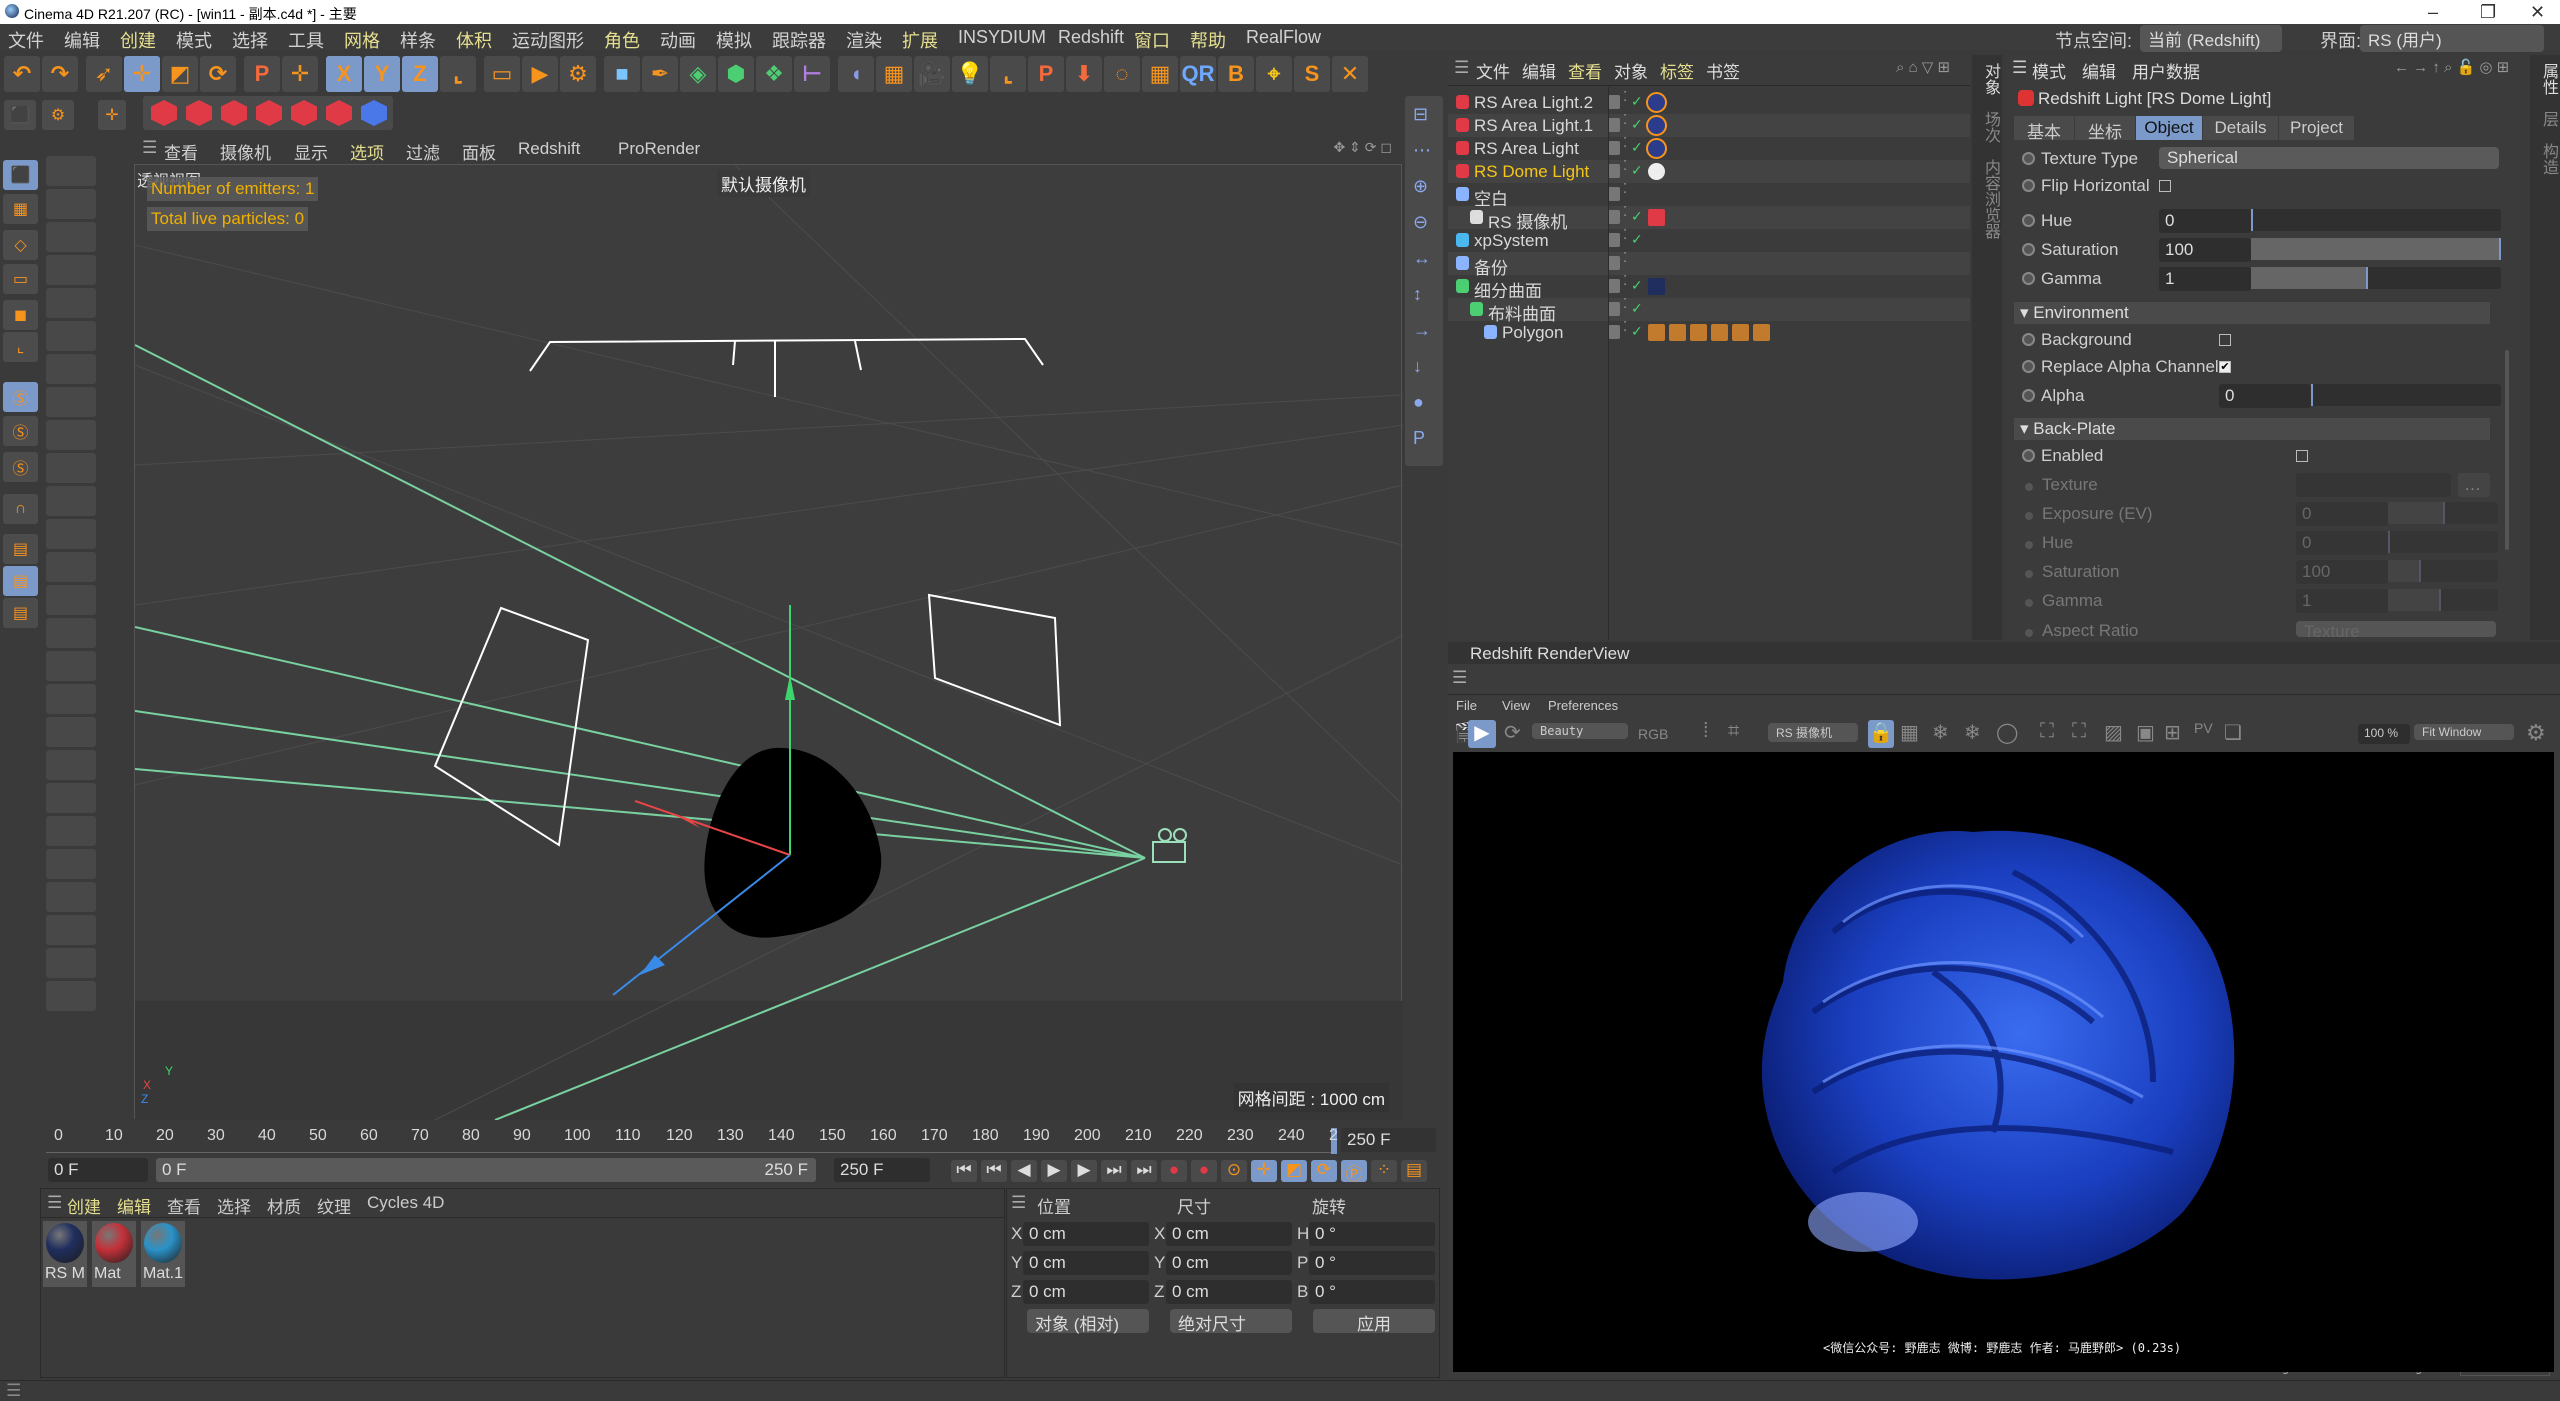 The width and height of the screenshot is (2560, 1401). I want to click on rs-sky-icon, so click(339, 113).